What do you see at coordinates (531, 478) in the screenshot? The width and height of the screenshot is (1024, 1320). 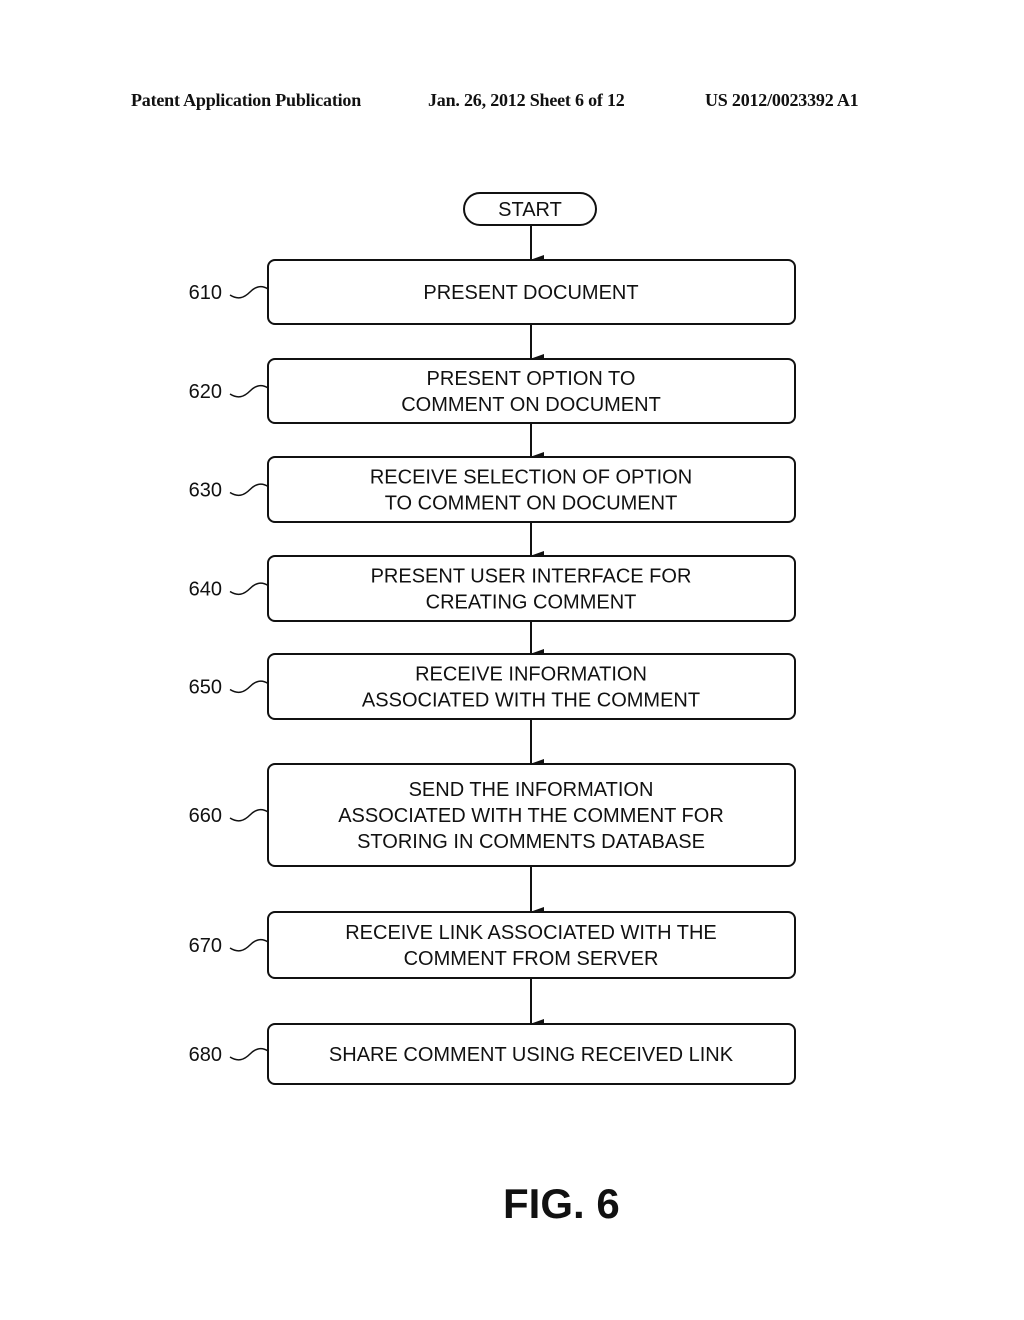 I see `process-step-text: RECEIVE SELECTION OF OPTION` at bounding box center [531, 478].